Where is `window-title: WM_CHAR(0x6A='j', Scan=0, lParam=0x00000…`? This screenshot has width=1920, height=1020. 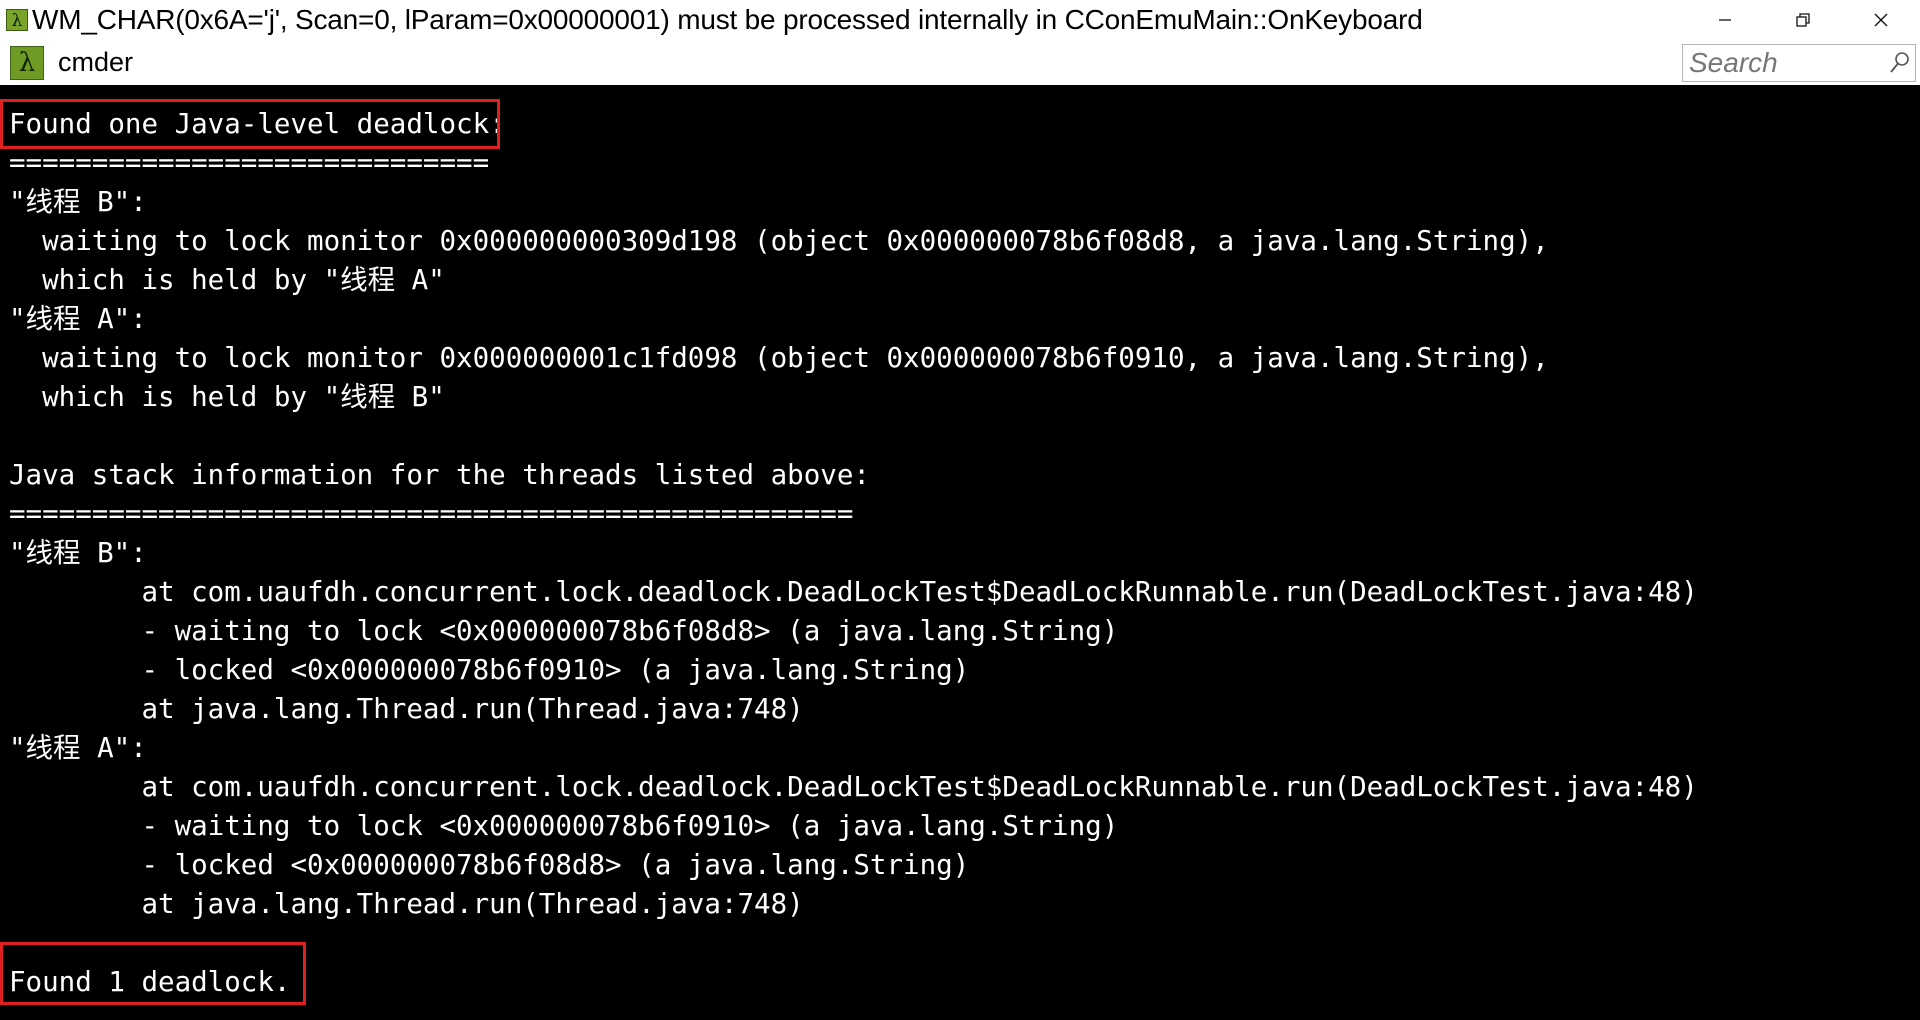 window-title: WM_CHAR(0x6A='j', Scan=0, lParam=0x00000… is located at coordinates (727, 19).